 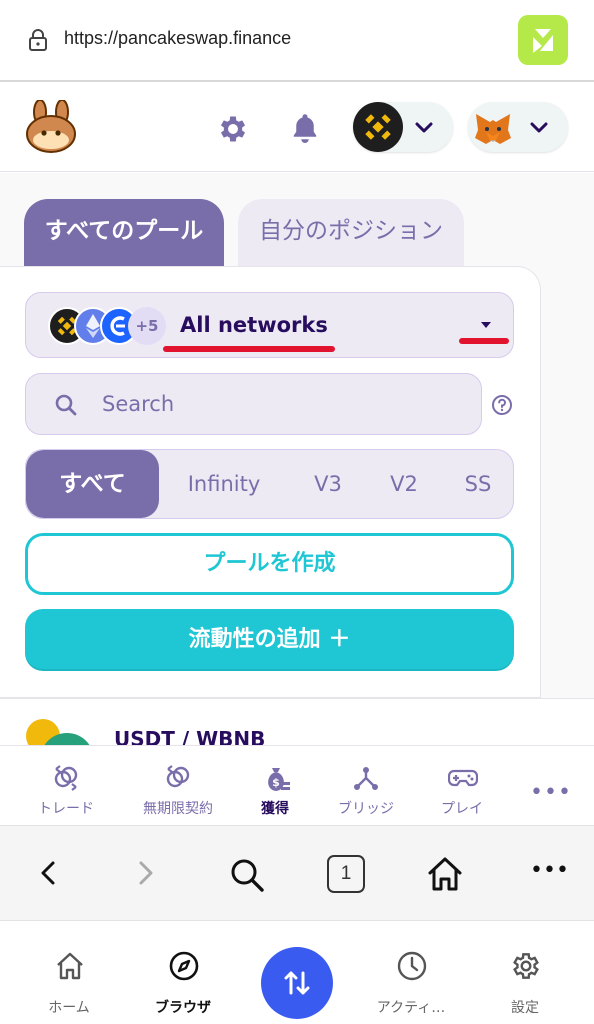 I want to click on filter-all: すべて, so click(x=92, y=484).